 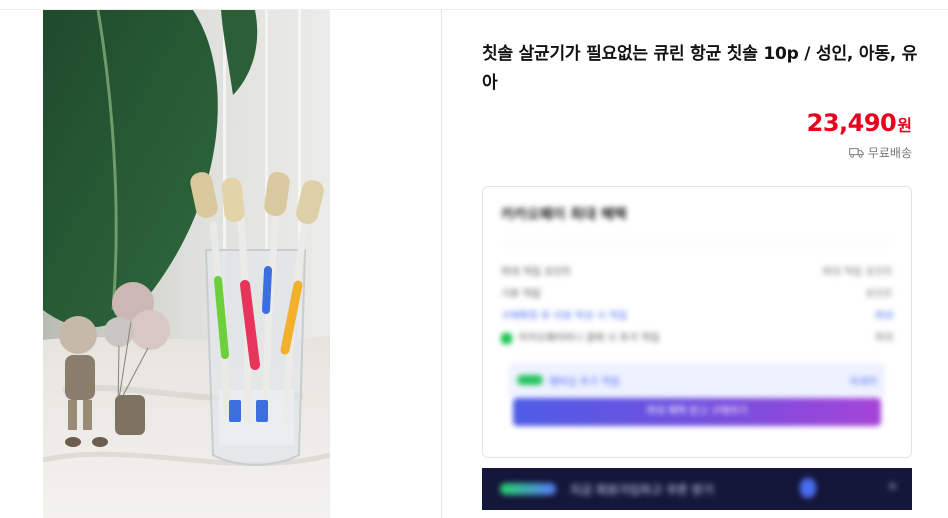 What do you see at coordinates (697, 336) in the screenshot?
I see `benefit-row: 카카오페이머니 결제 시 추가 적립 최대` at bounding box center [697, 336].